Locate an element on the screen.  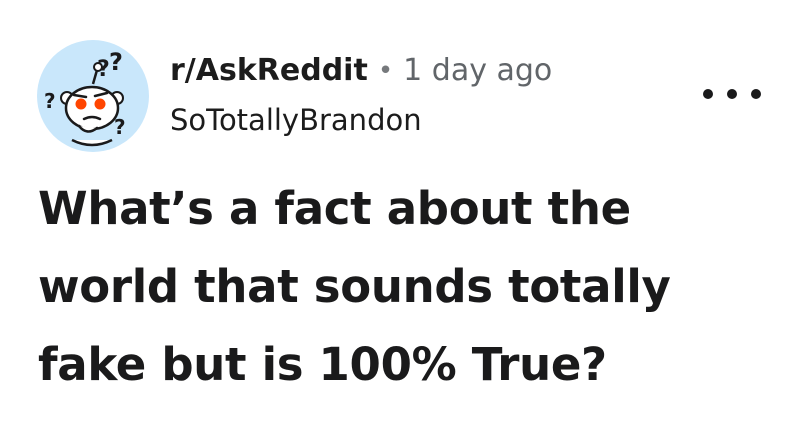
subreddit-avatar: ? ? ? ? is located at coordinates (93, 96).